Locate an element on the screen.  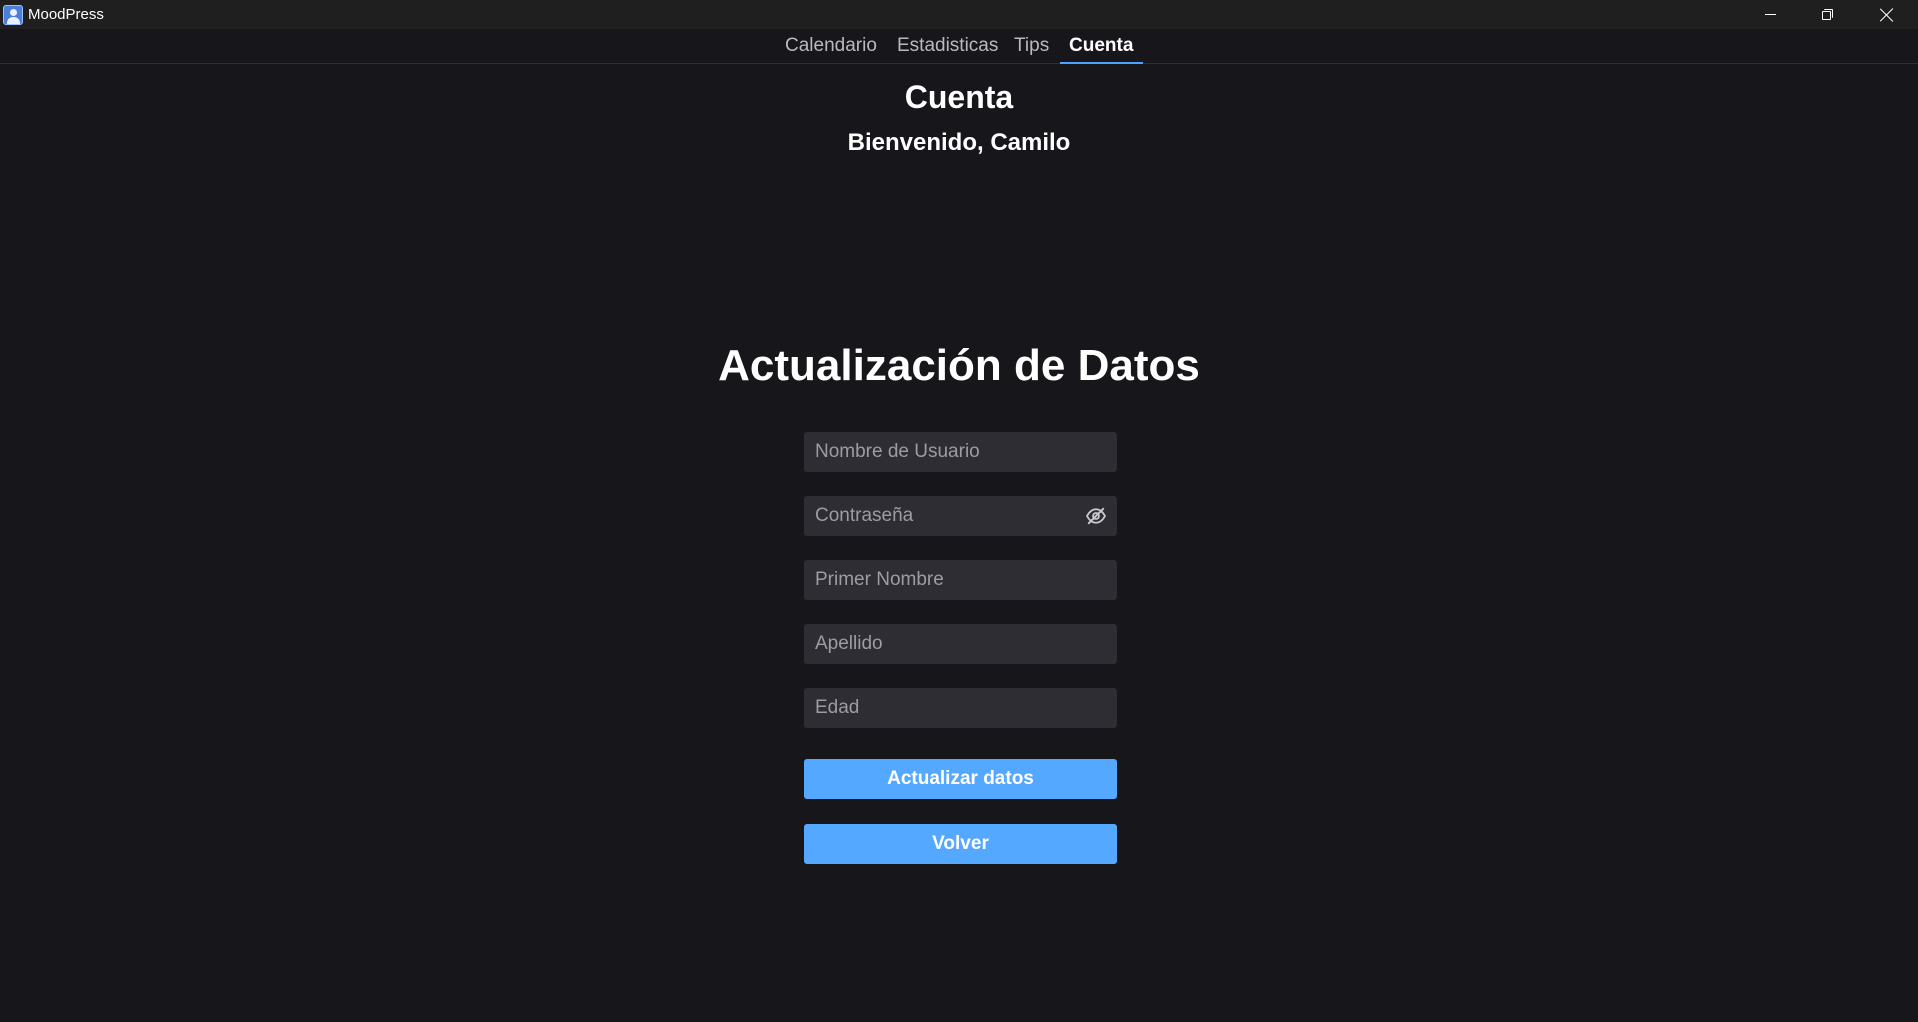
username-field is located at coordinates (960, 452).